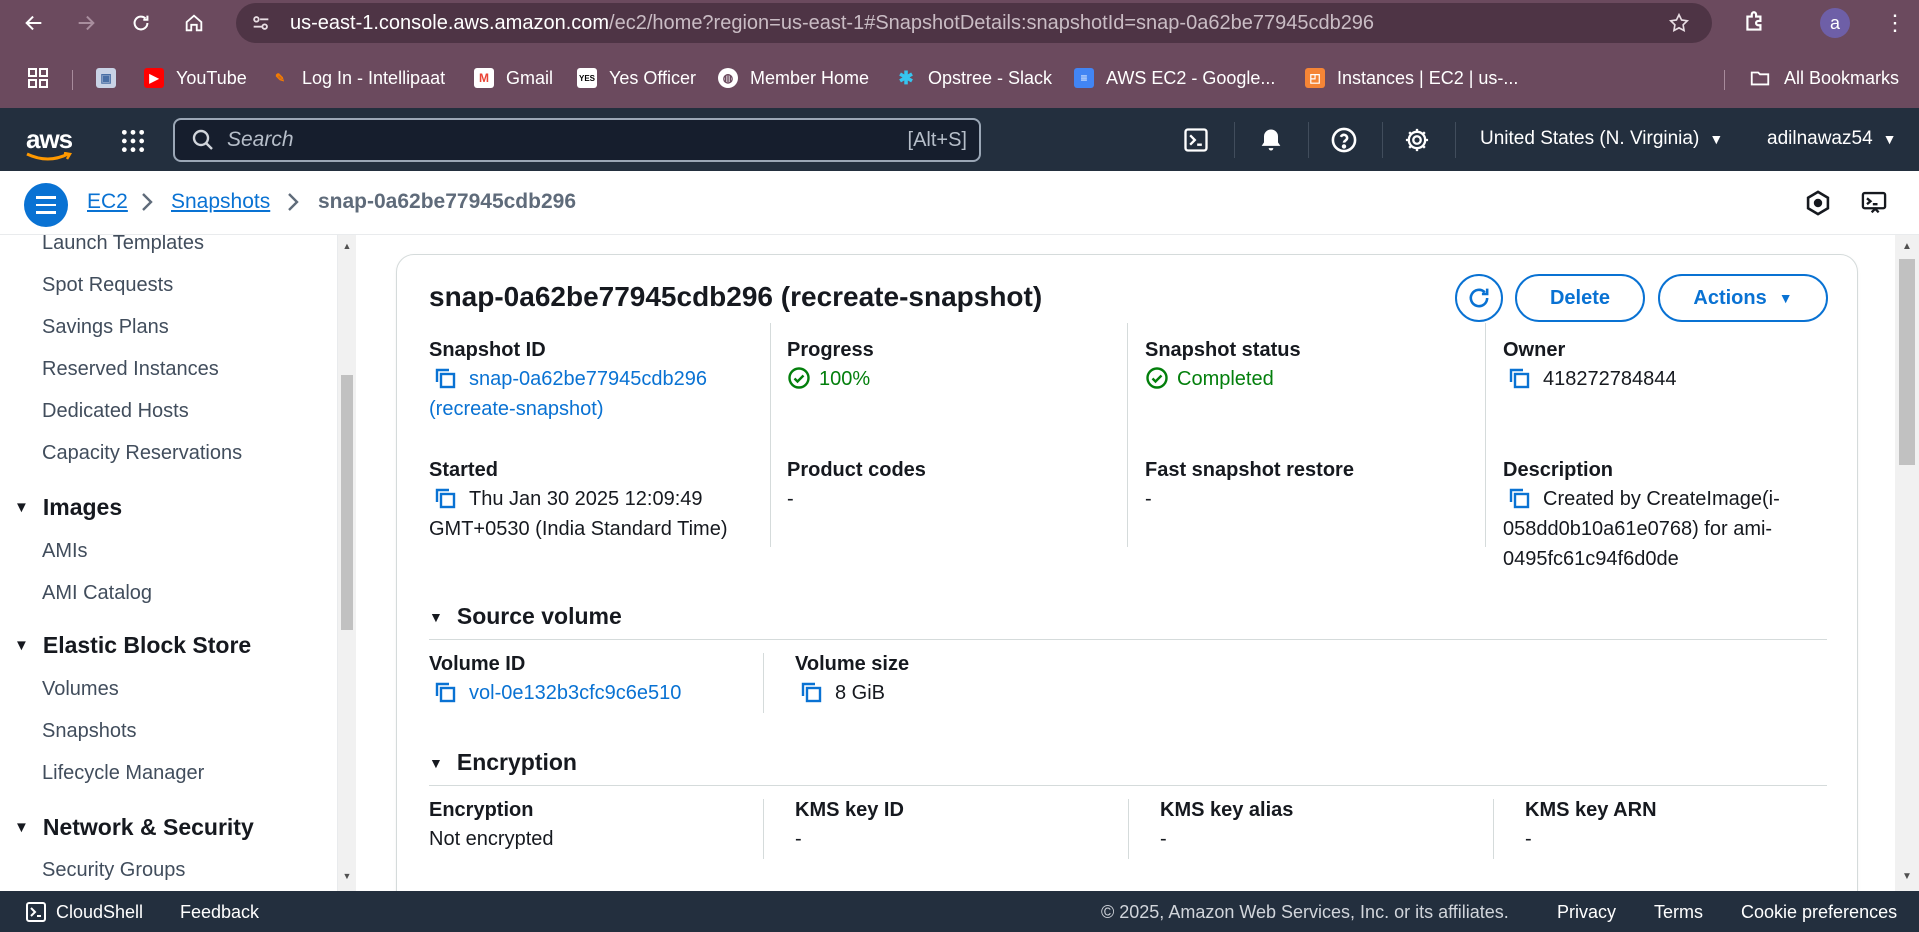  I want to click on bookmark-divider, so click(1724, 80).